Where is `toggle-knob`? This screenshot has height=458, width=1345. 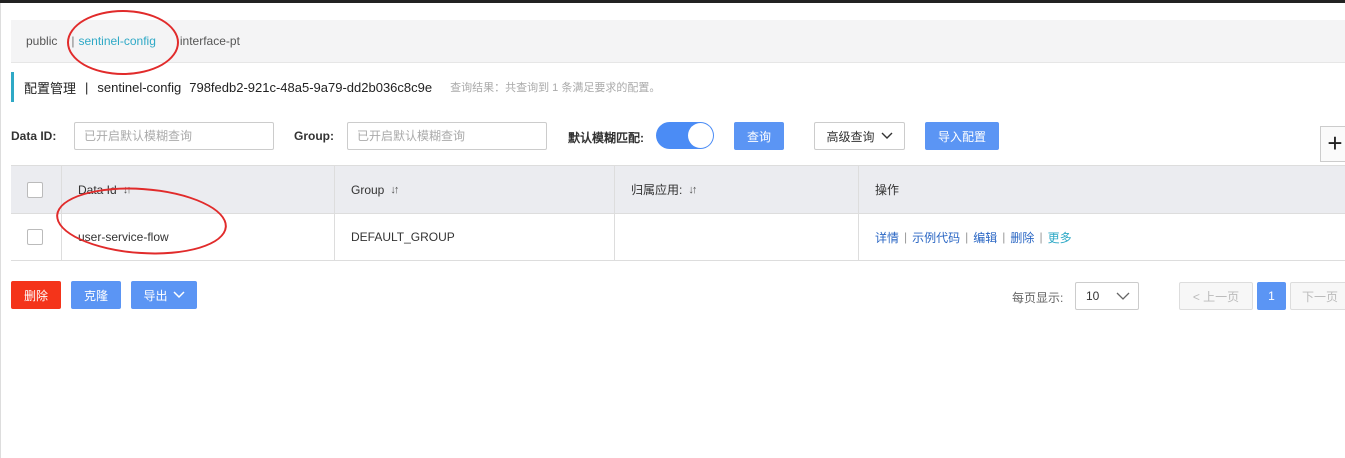
toggle-knob is located at coordinates (700, 135).